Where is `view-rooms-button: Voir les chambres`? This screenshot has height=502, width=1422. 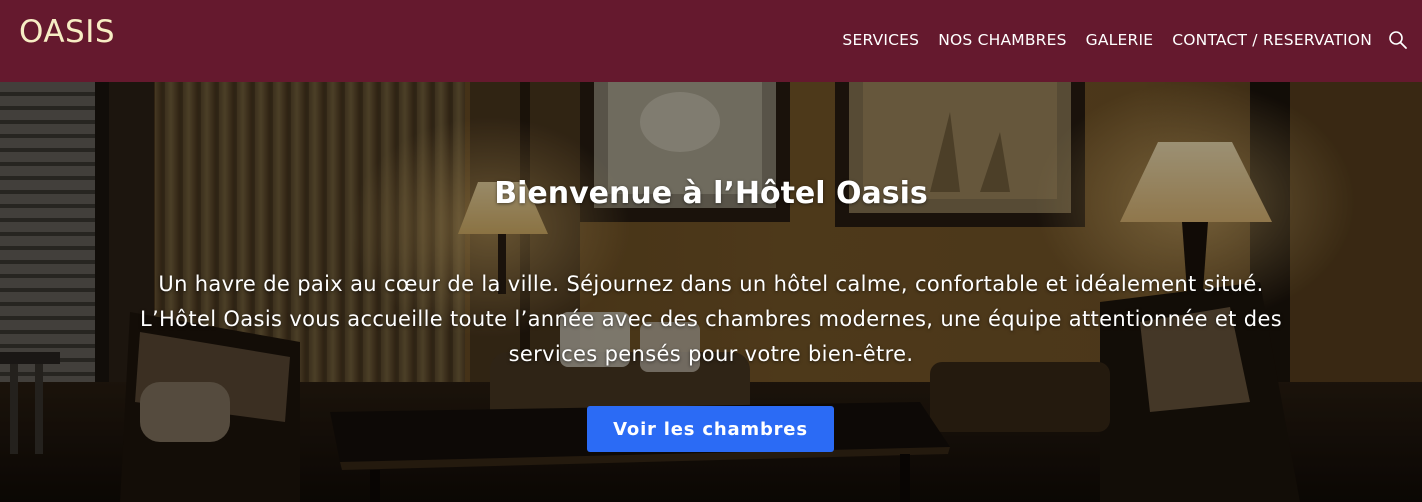 view-rooms-button: Voir les chambres is located at coordinates (710, 429).